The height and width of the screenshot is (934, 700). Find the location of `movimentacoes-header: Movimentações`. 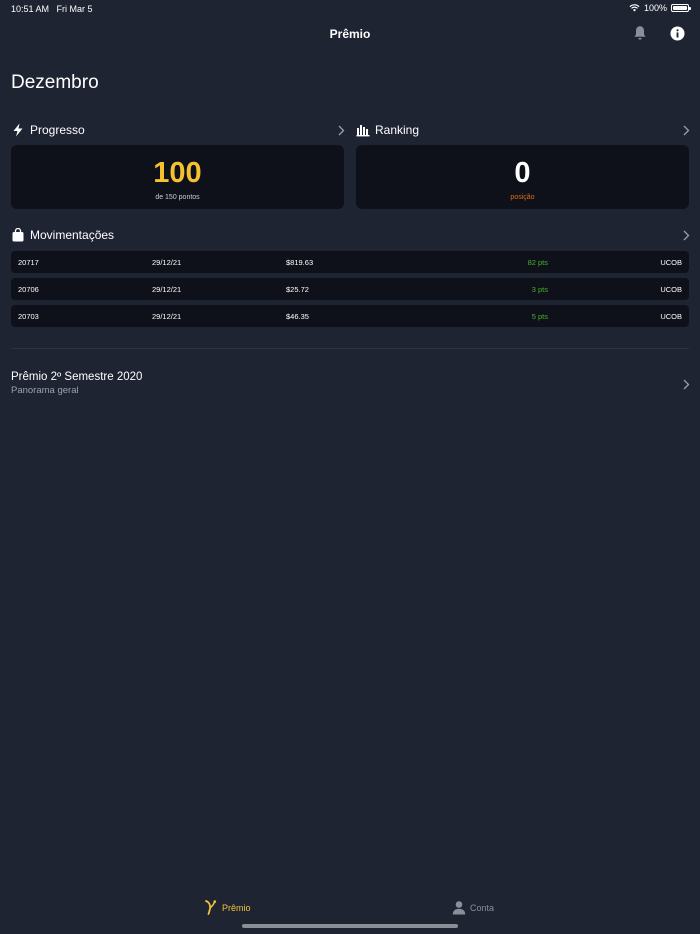

movimentacoes-header: Movimentações is located at coordinates (62, 235).